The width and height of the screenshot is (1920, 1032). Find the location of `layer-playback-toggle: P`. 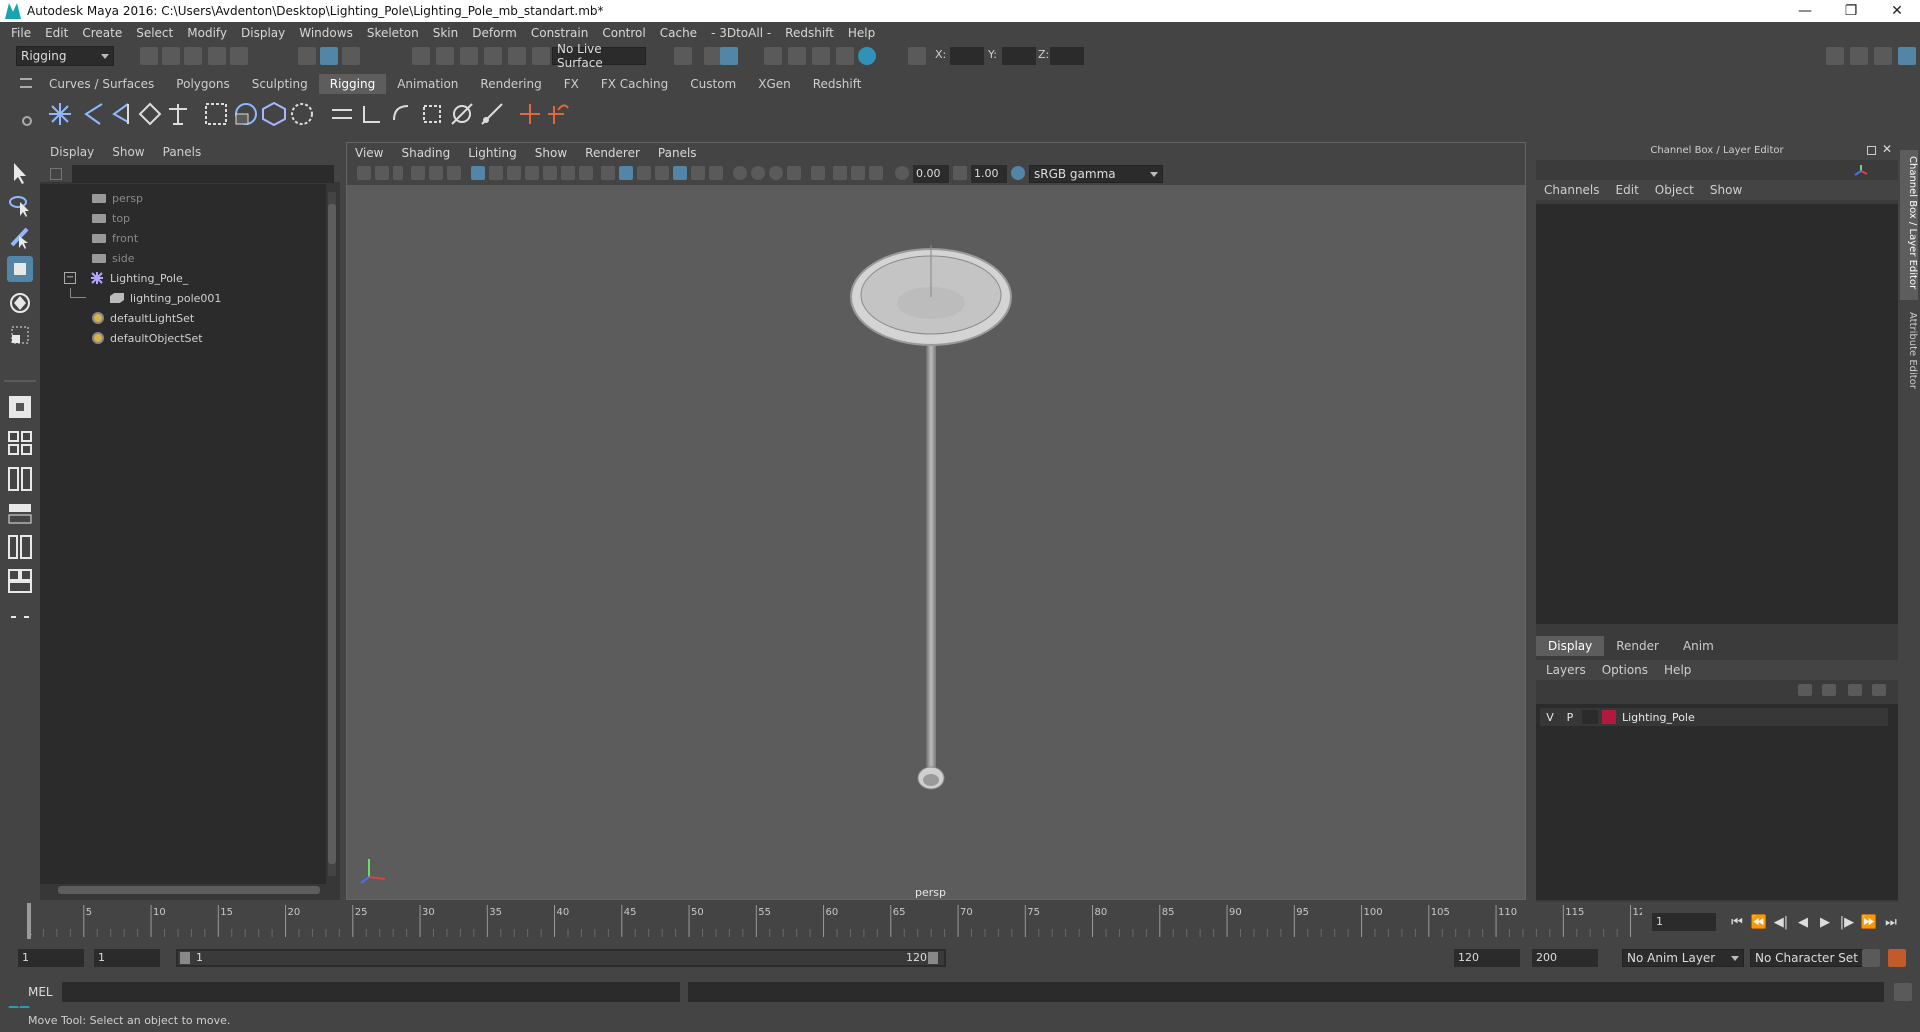

layer-playback-toggle: P is located at coordinates (1570, 717).